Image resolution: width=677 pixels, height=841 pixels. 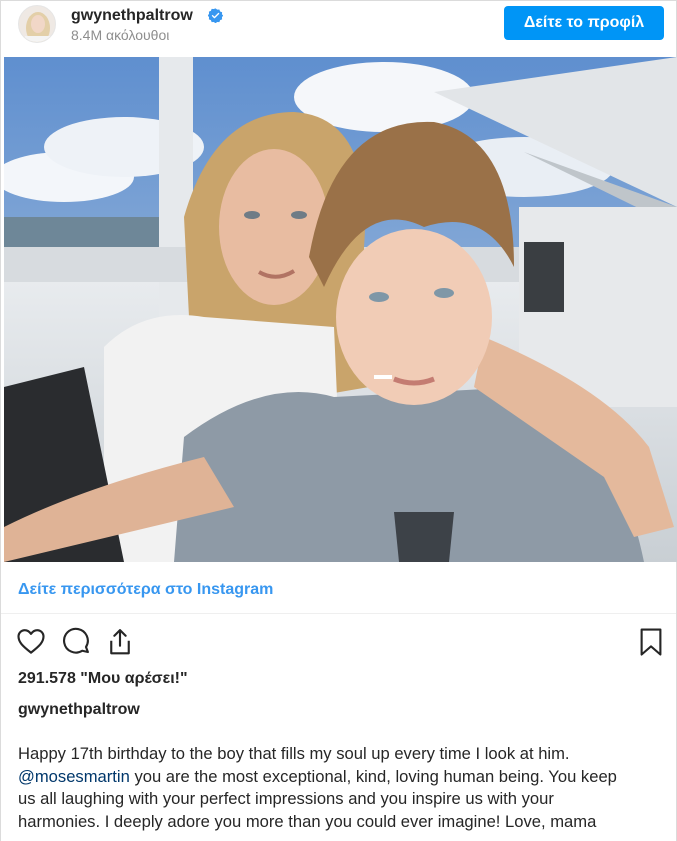 I want to click on verified-badge-icon, so click(x=215, y=15).